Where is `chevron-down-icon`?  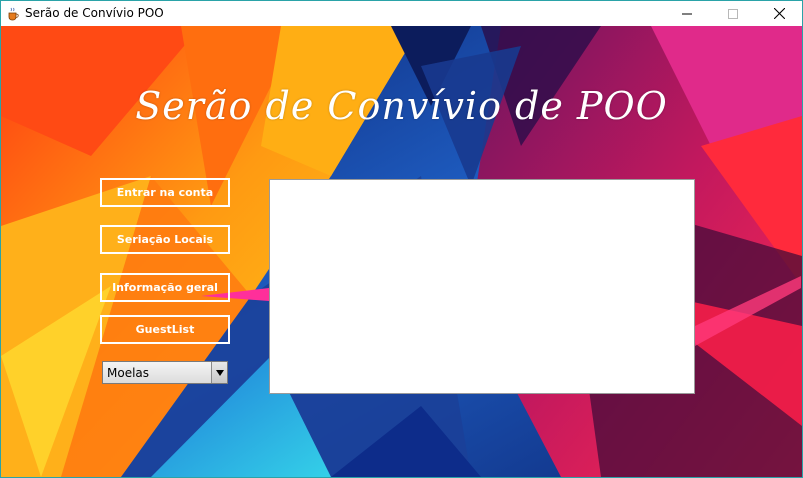
chevron-down-icon is located at coordinates (219, 372).